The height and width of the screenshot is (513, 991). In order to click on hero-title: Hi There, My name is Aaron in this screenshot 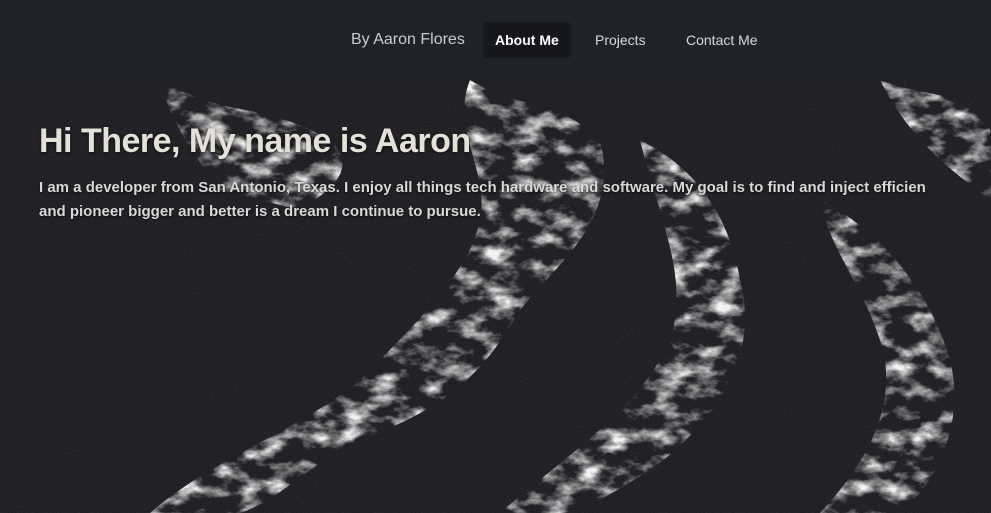, I will do `click(255, 141)`.